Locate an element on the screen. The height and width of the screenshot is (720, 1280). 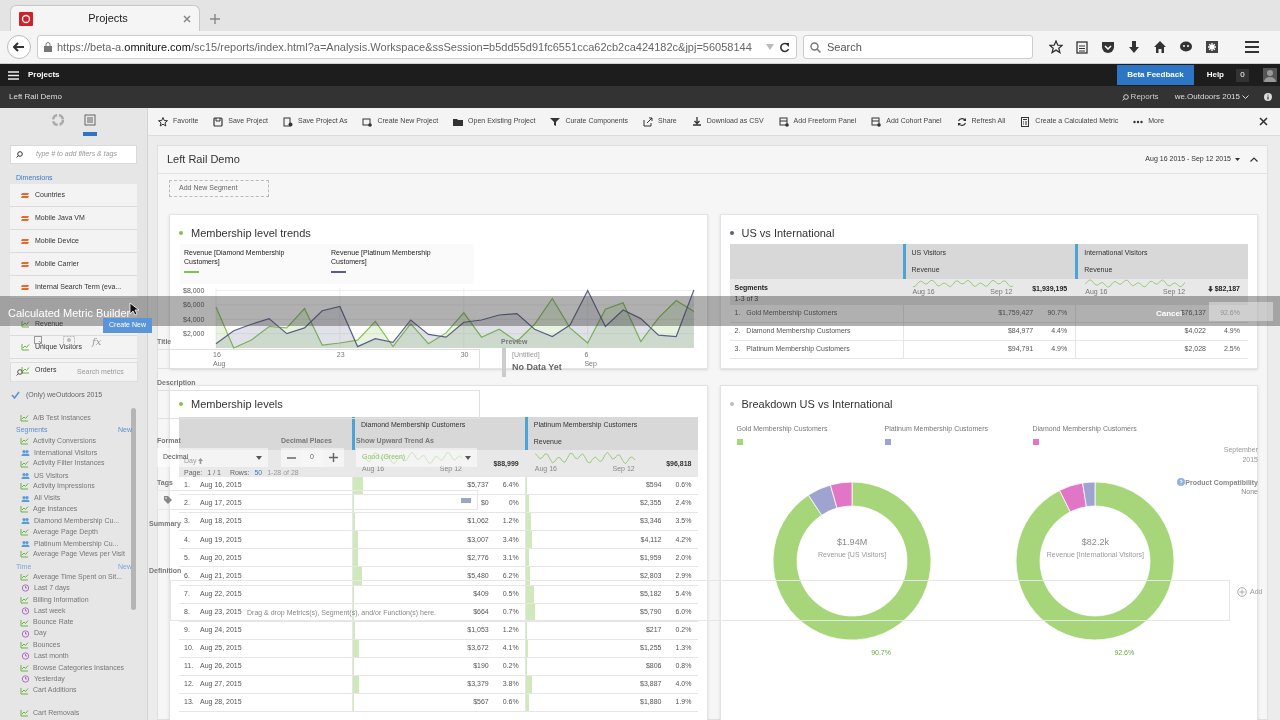
calculator-icon is located at coordinates (1025, 121).